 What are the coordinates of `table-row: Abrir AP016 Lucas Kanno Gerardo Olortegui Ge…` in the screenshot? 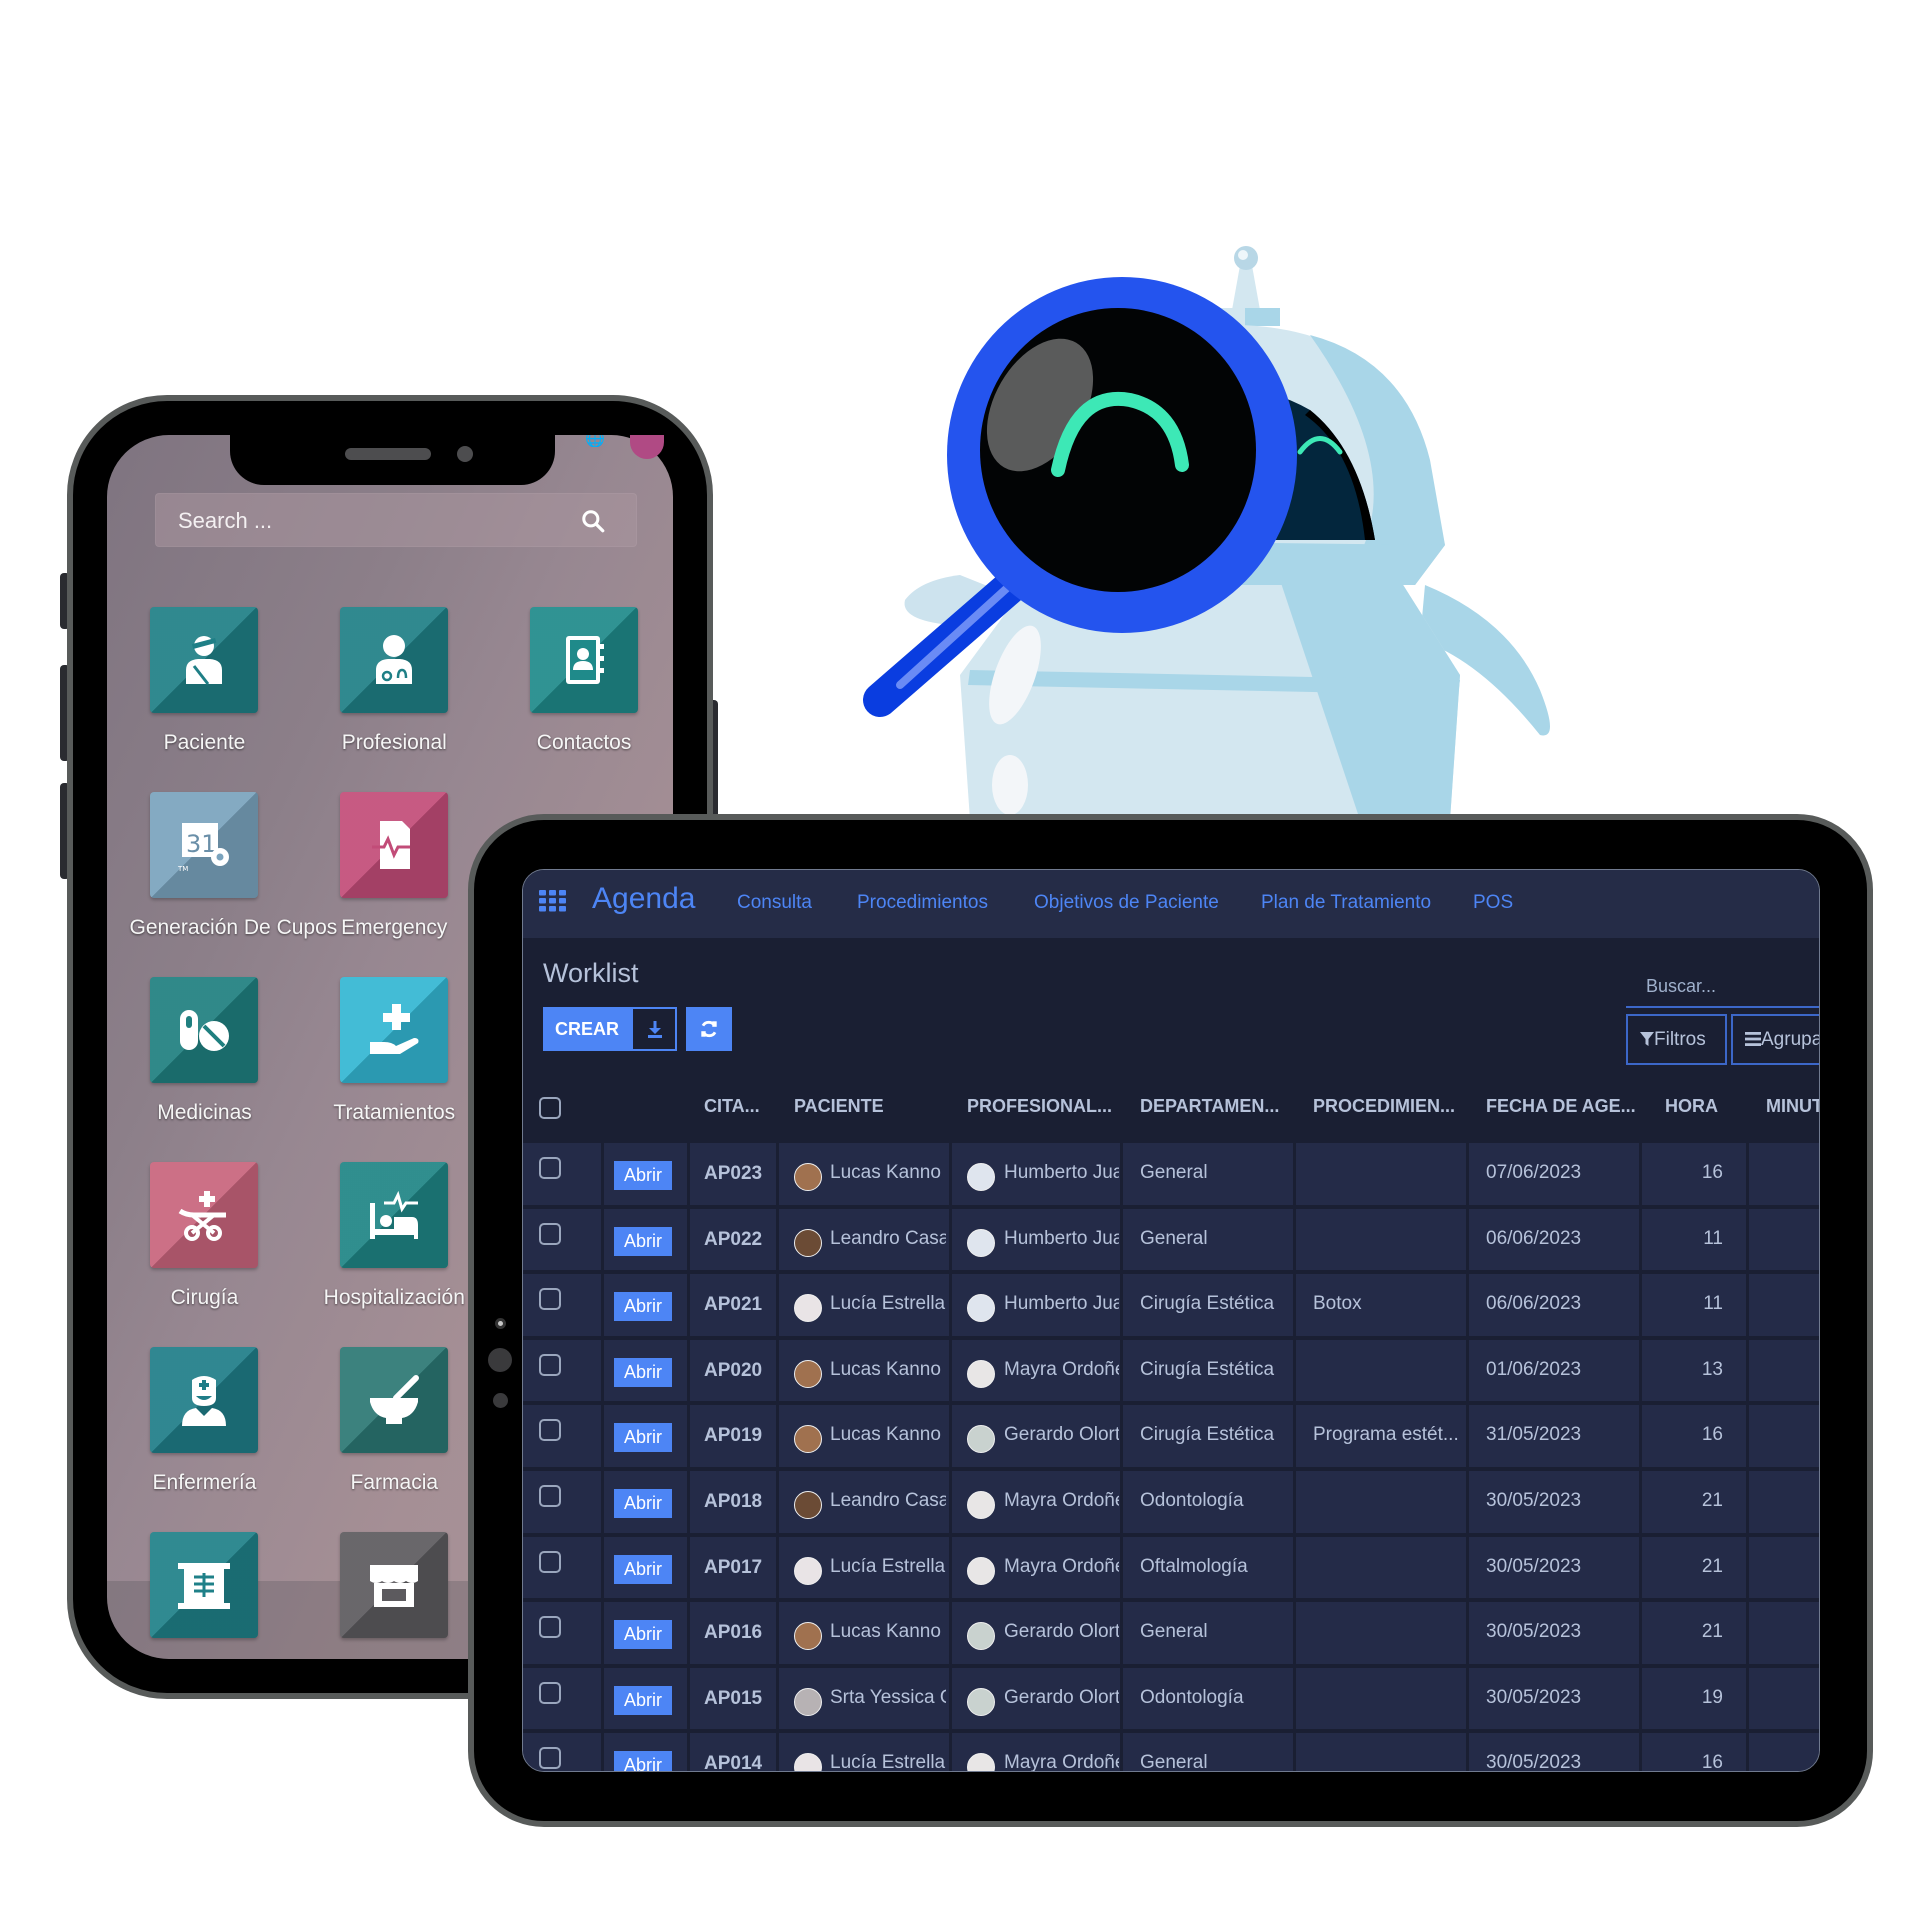 It's located at (1171, 1635).